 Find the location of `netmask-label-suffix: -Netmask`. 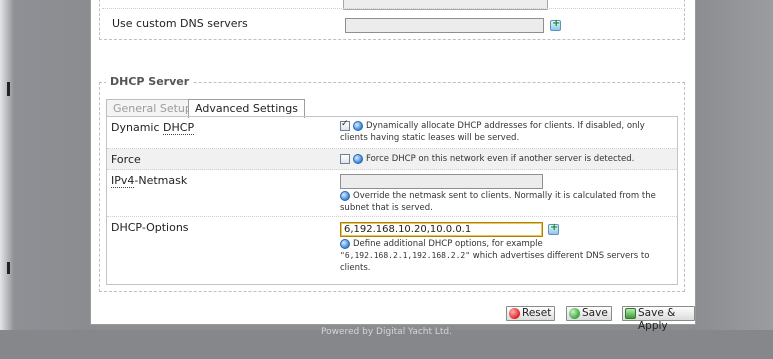

netmask-label-suffix: -Netmask is located at coordinates (161, 180).